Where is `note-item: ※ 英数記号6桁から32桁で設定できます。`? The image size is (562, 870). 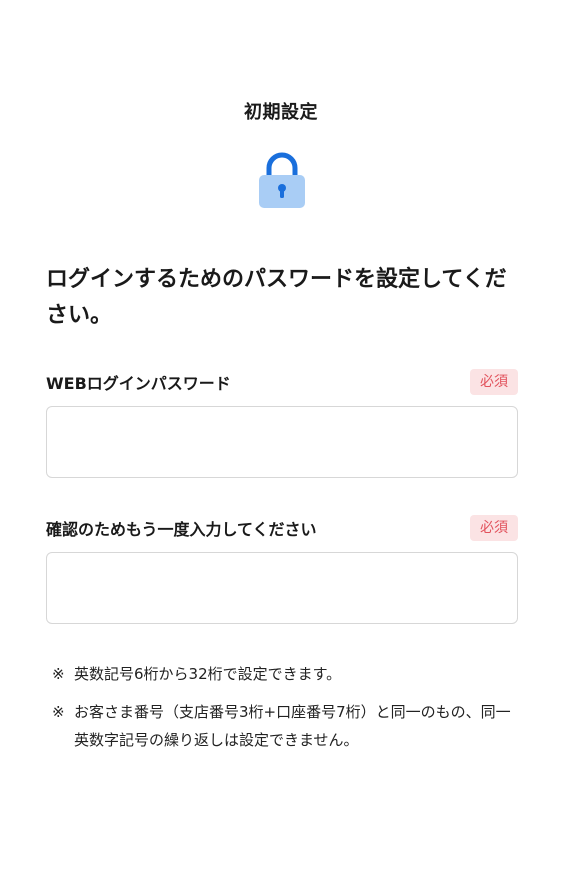
note-item: ※ 英数記号6桁から32桁で設定できます。 is located at coordinates (287, 674).